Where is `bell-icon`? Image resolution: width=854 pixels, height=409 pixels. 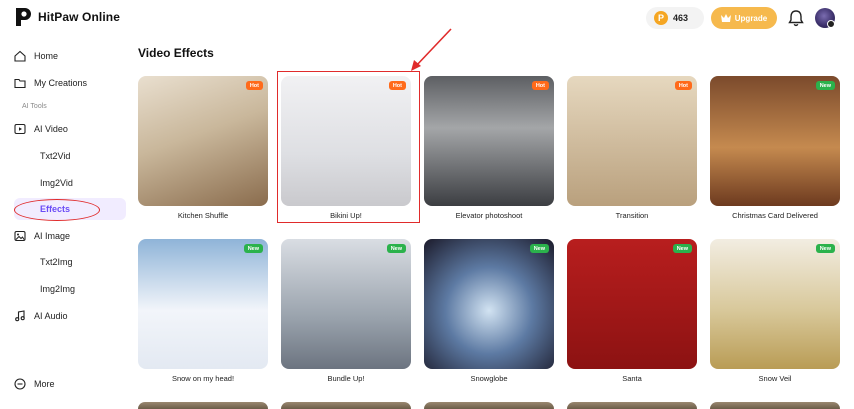 bell-icon is located at coordinates (796, 18).